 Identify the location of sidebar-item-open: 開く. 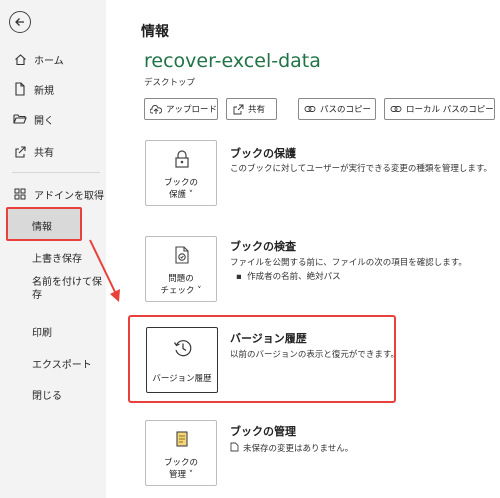
(30, 119).